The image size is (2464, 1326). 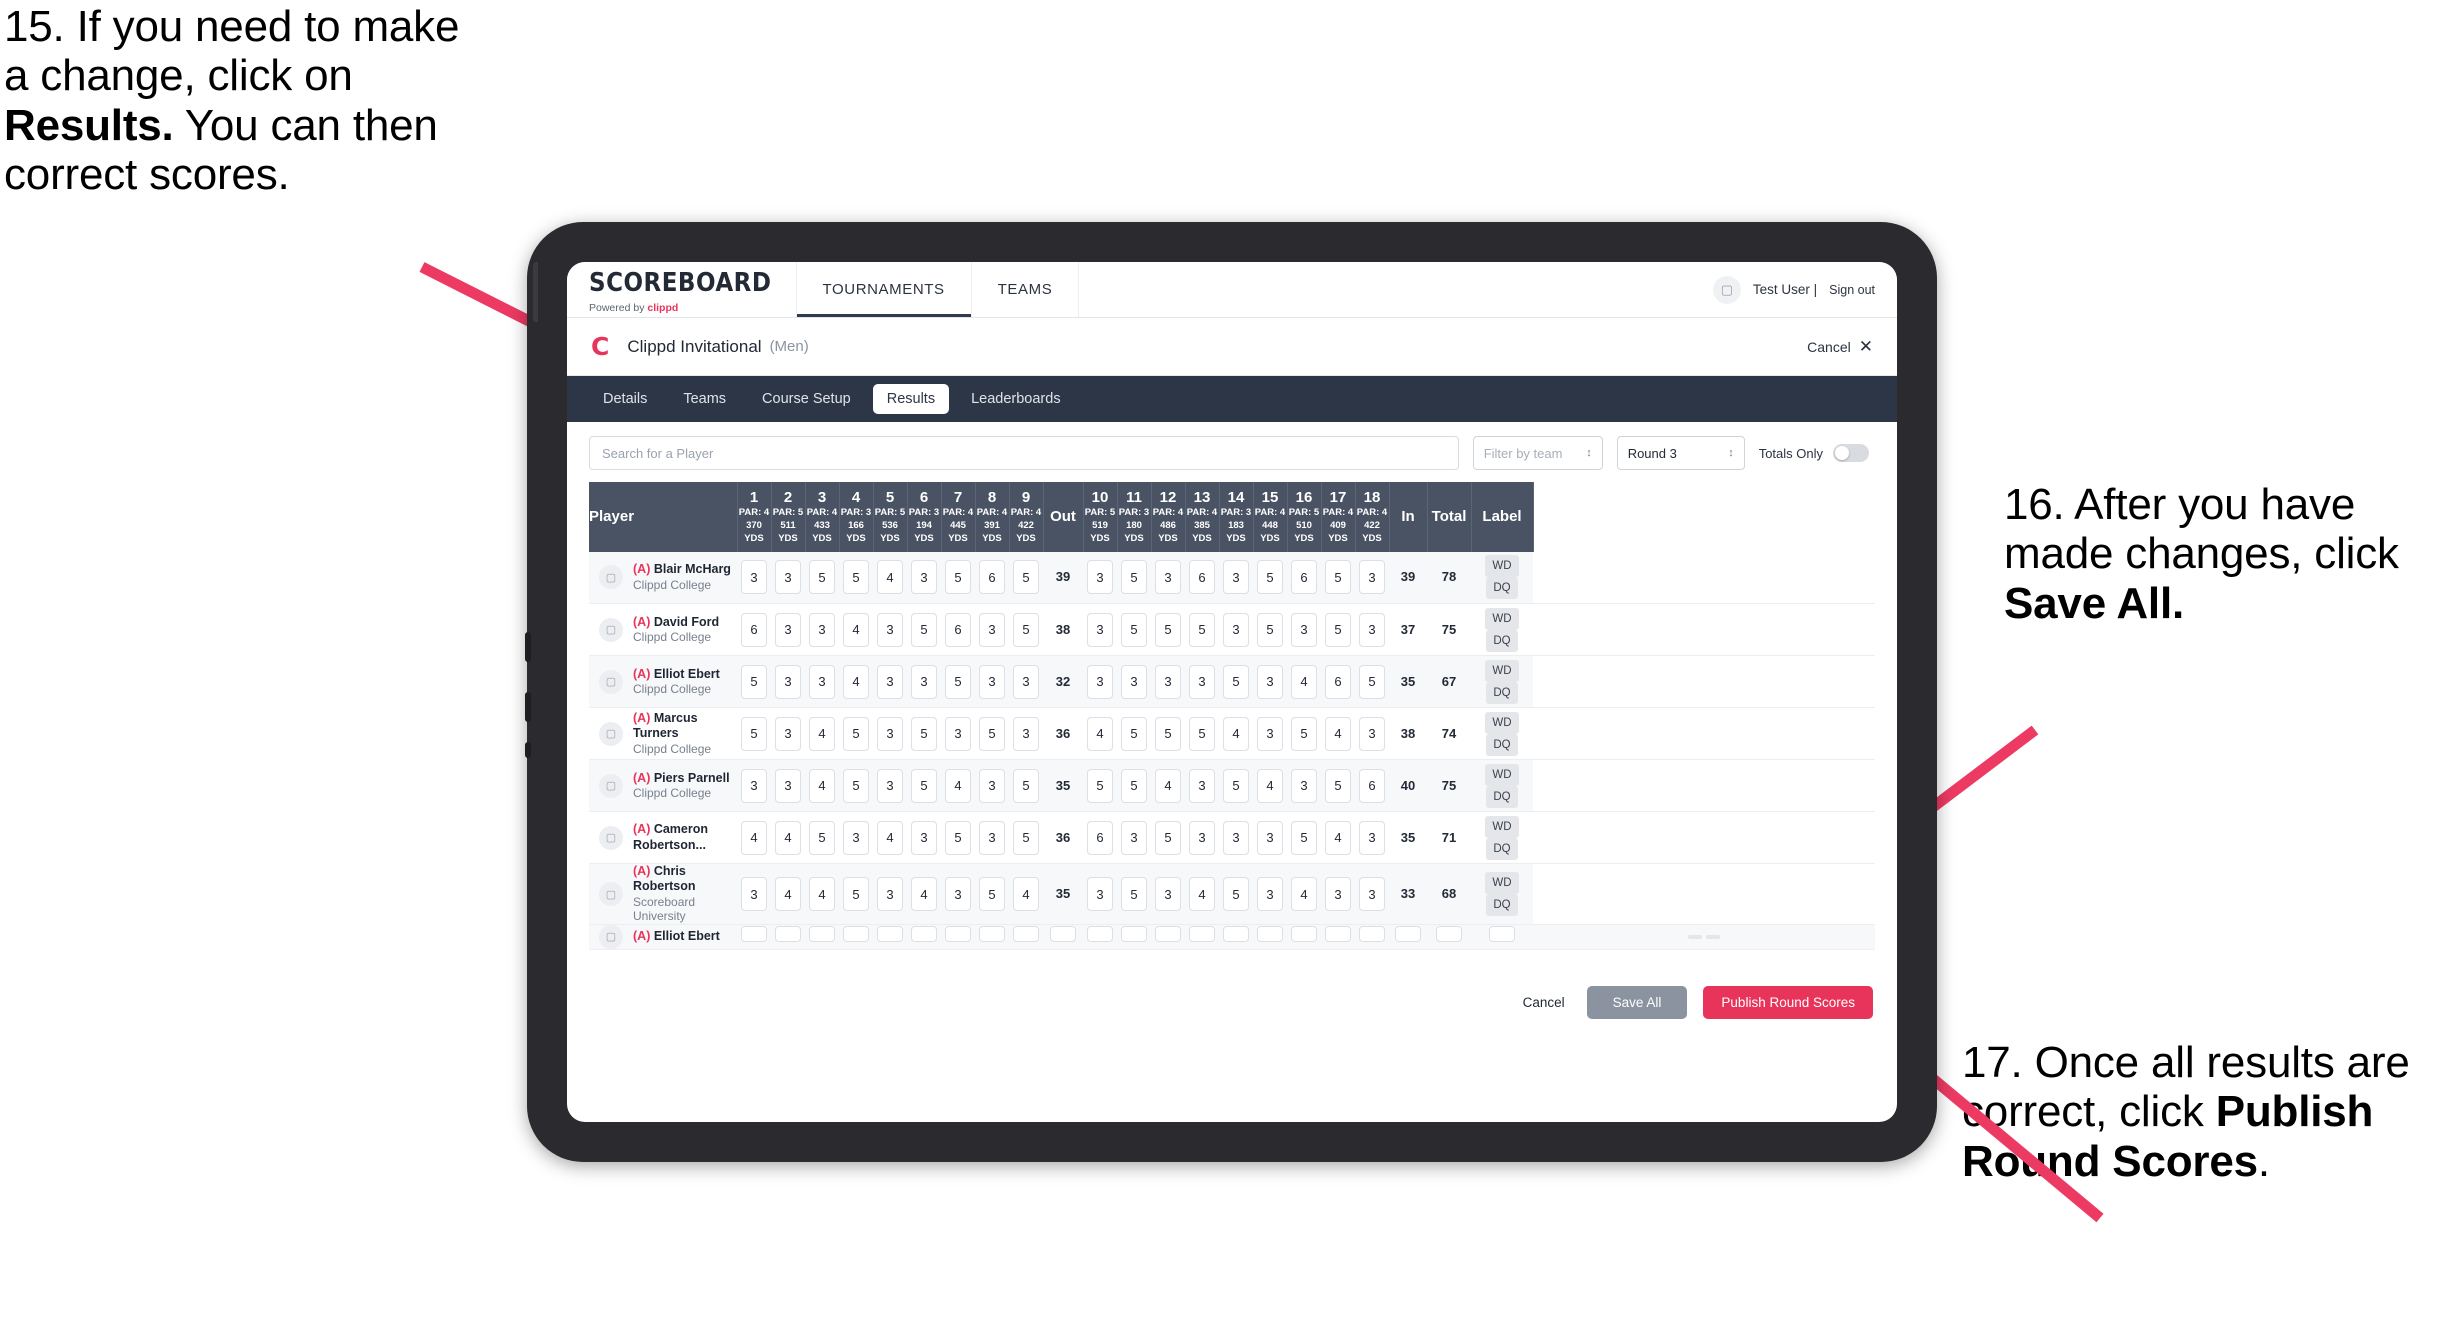 What do you see at coordinates (1713, 936) in the screenshot?
I see `label-dq-button` at bounding box center [1713, 936].